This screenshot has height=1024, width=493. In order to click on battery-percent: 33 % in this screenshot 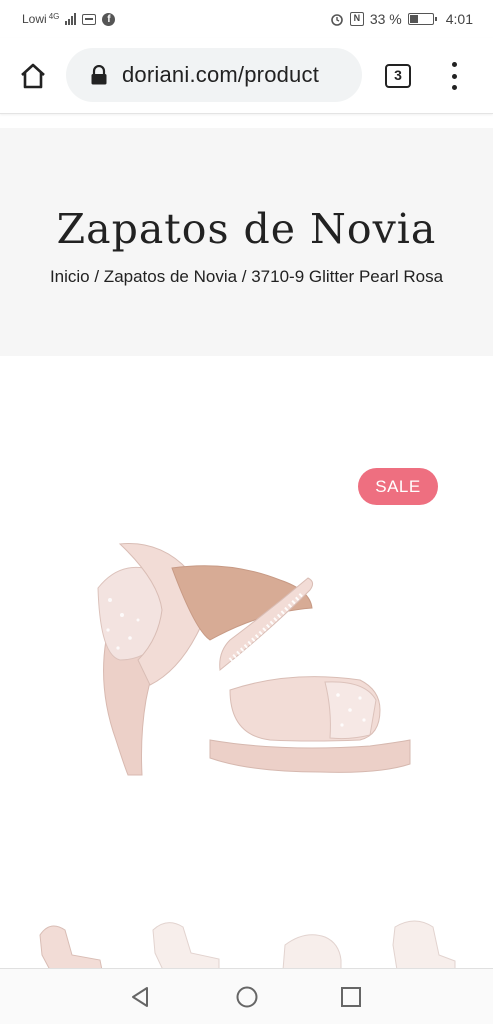, I will do `click(385, 19)`.